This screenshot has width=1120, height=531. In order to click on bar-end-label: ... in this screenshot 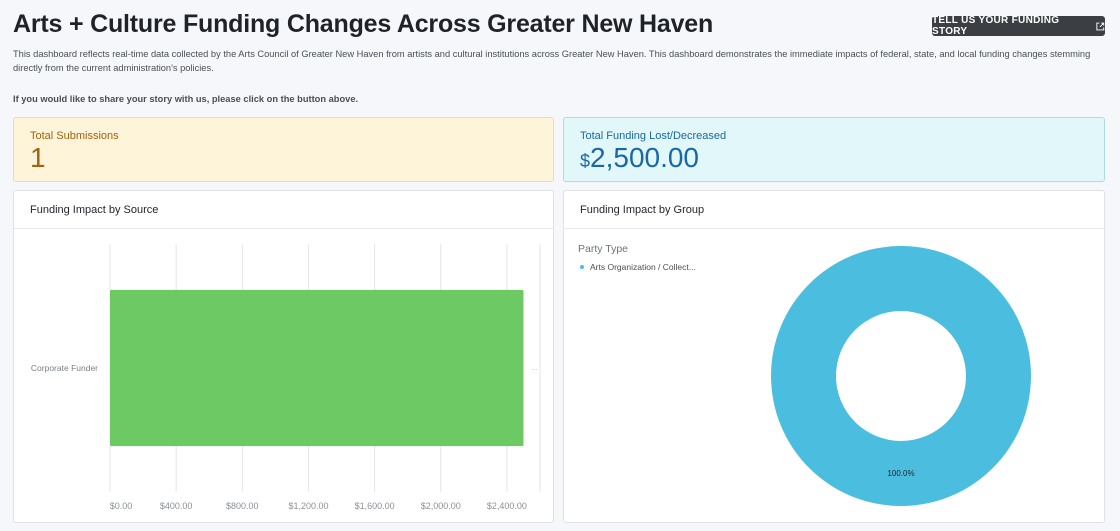, I will do `click(534, 368)`.